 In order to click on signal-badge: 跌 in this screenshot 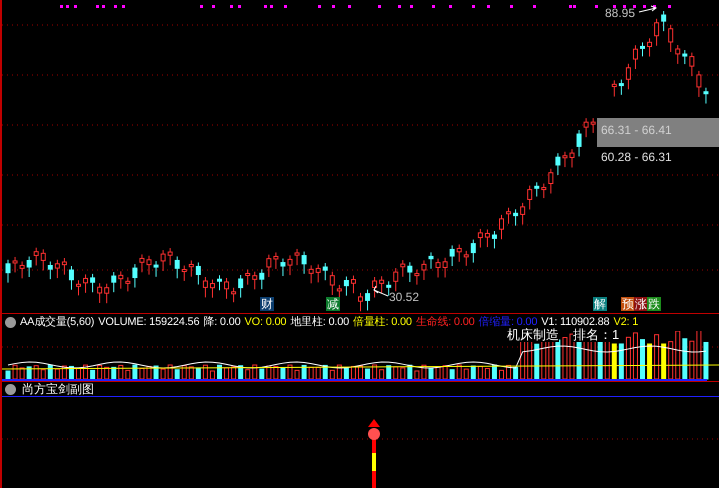, I will do `click(654, 304)`.